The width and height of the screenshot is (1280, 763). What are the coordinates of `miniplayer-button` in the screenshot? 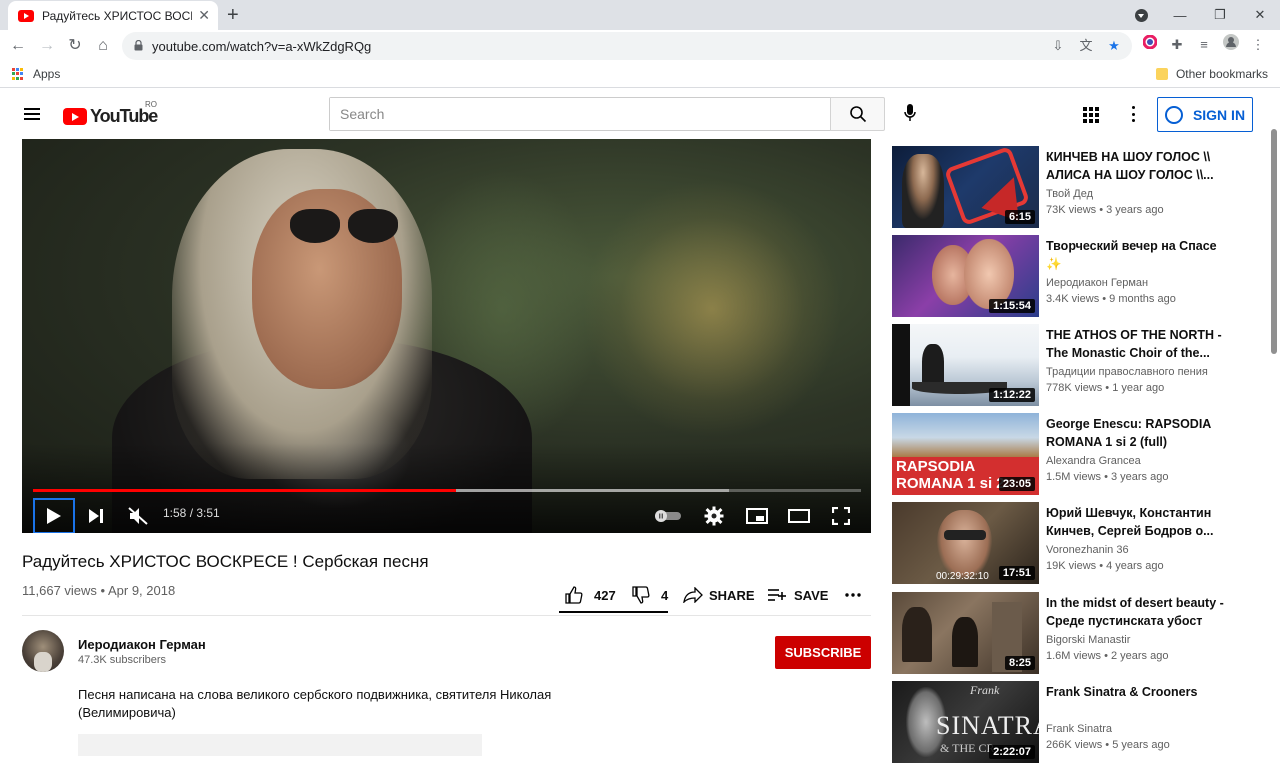 It's located at (757, 515).